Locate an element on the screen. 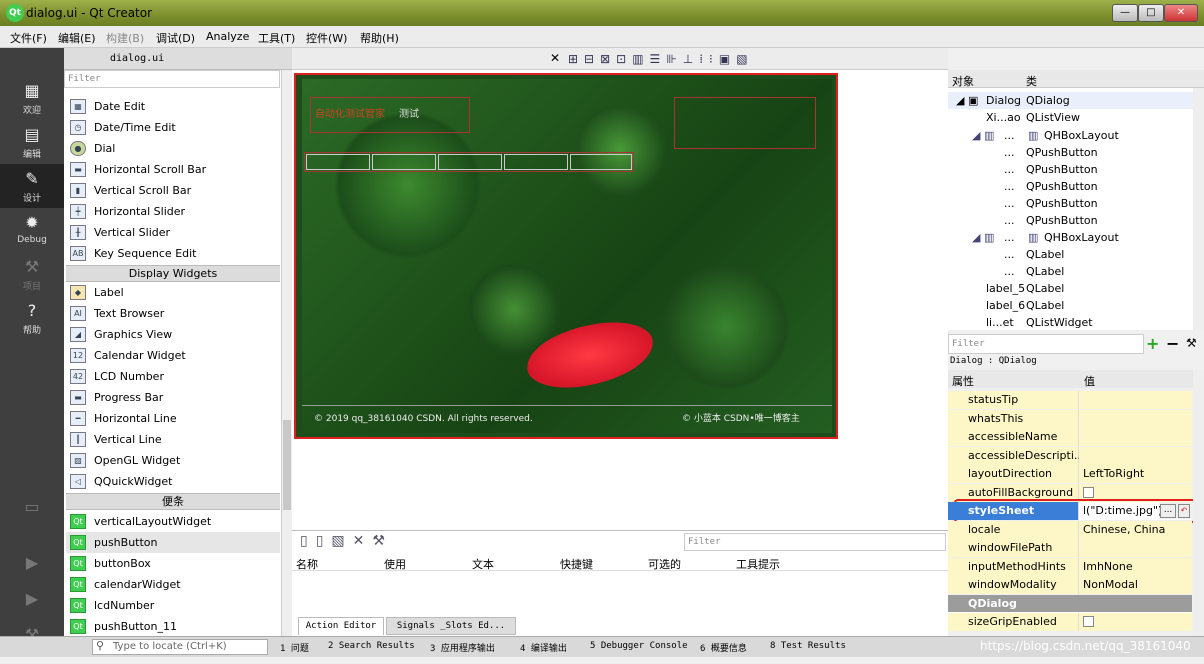 Image resolution: width=1204 pixels, height=664 pixels. monitor-icon: ▭ is located at coordinates (32, 514).